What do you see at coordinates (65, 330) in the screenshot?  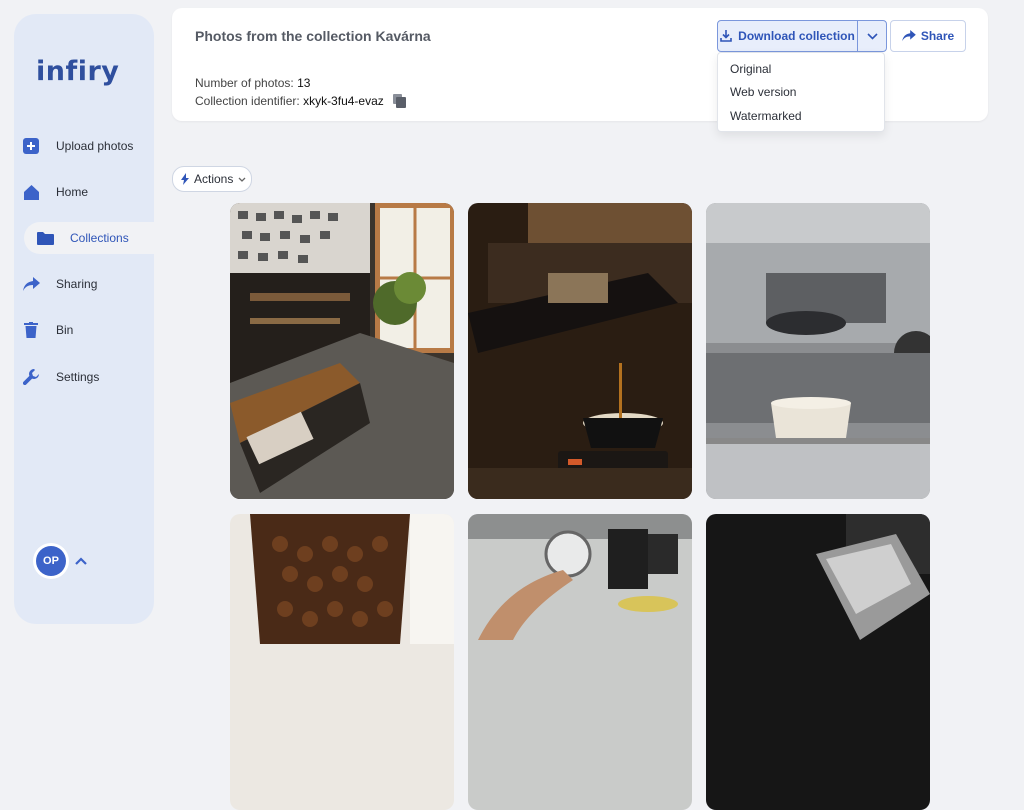 I see `sidebar-item-label: Bin` at bounding box center [65, 330].